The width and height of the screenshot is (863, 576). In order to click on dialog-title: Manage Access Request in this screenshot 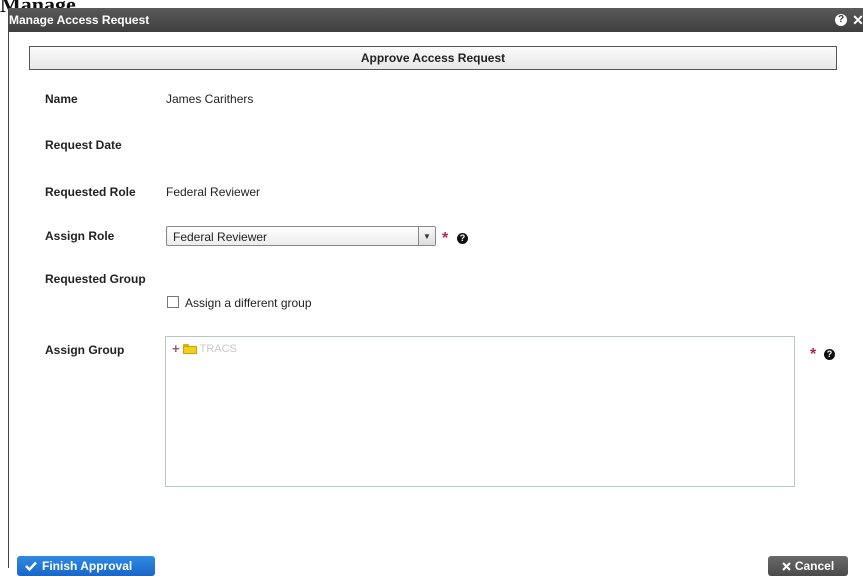, I will do `click(79, 20)`.